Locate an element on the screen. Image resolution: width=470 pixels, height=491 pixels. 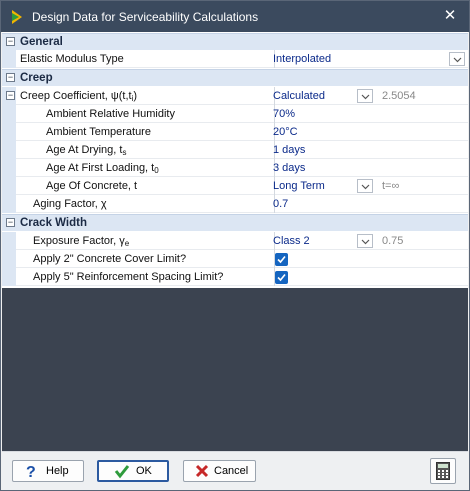
label-text: Creep Coefficient, ψ(t,t is located at coordinates (76, 96).